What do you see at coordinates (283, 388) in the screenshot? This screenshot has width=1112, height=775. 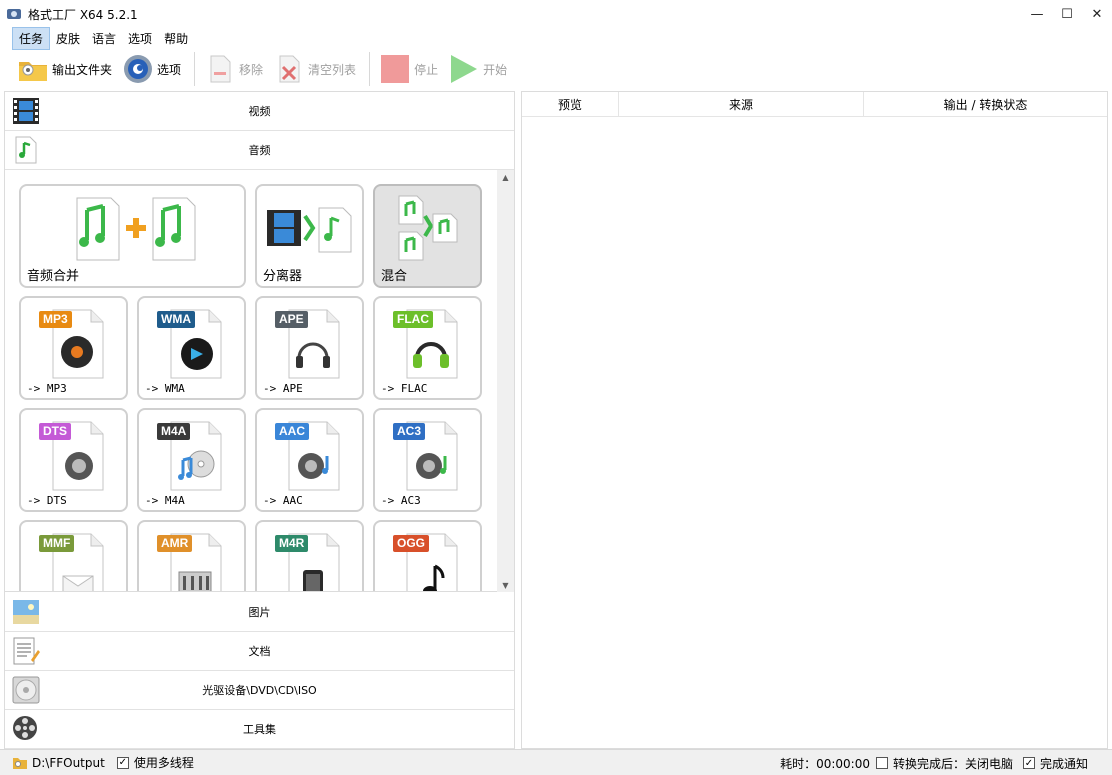 I see `format-label: -> APE` at bounding box center [283, 388].